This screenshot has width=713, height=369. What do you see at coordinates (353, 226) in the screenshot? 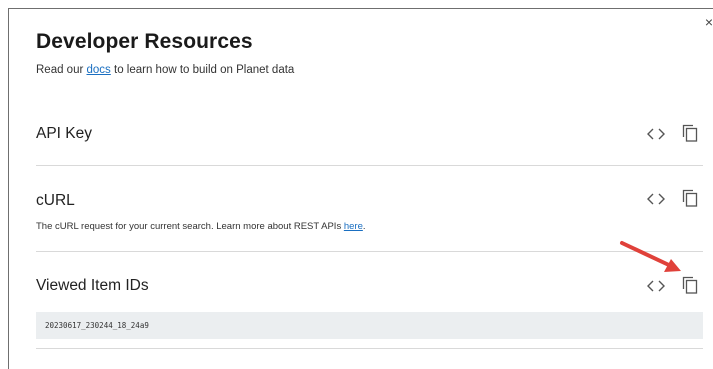
I see `rest-apis-here-link: here` at bounding box center [353, 226].